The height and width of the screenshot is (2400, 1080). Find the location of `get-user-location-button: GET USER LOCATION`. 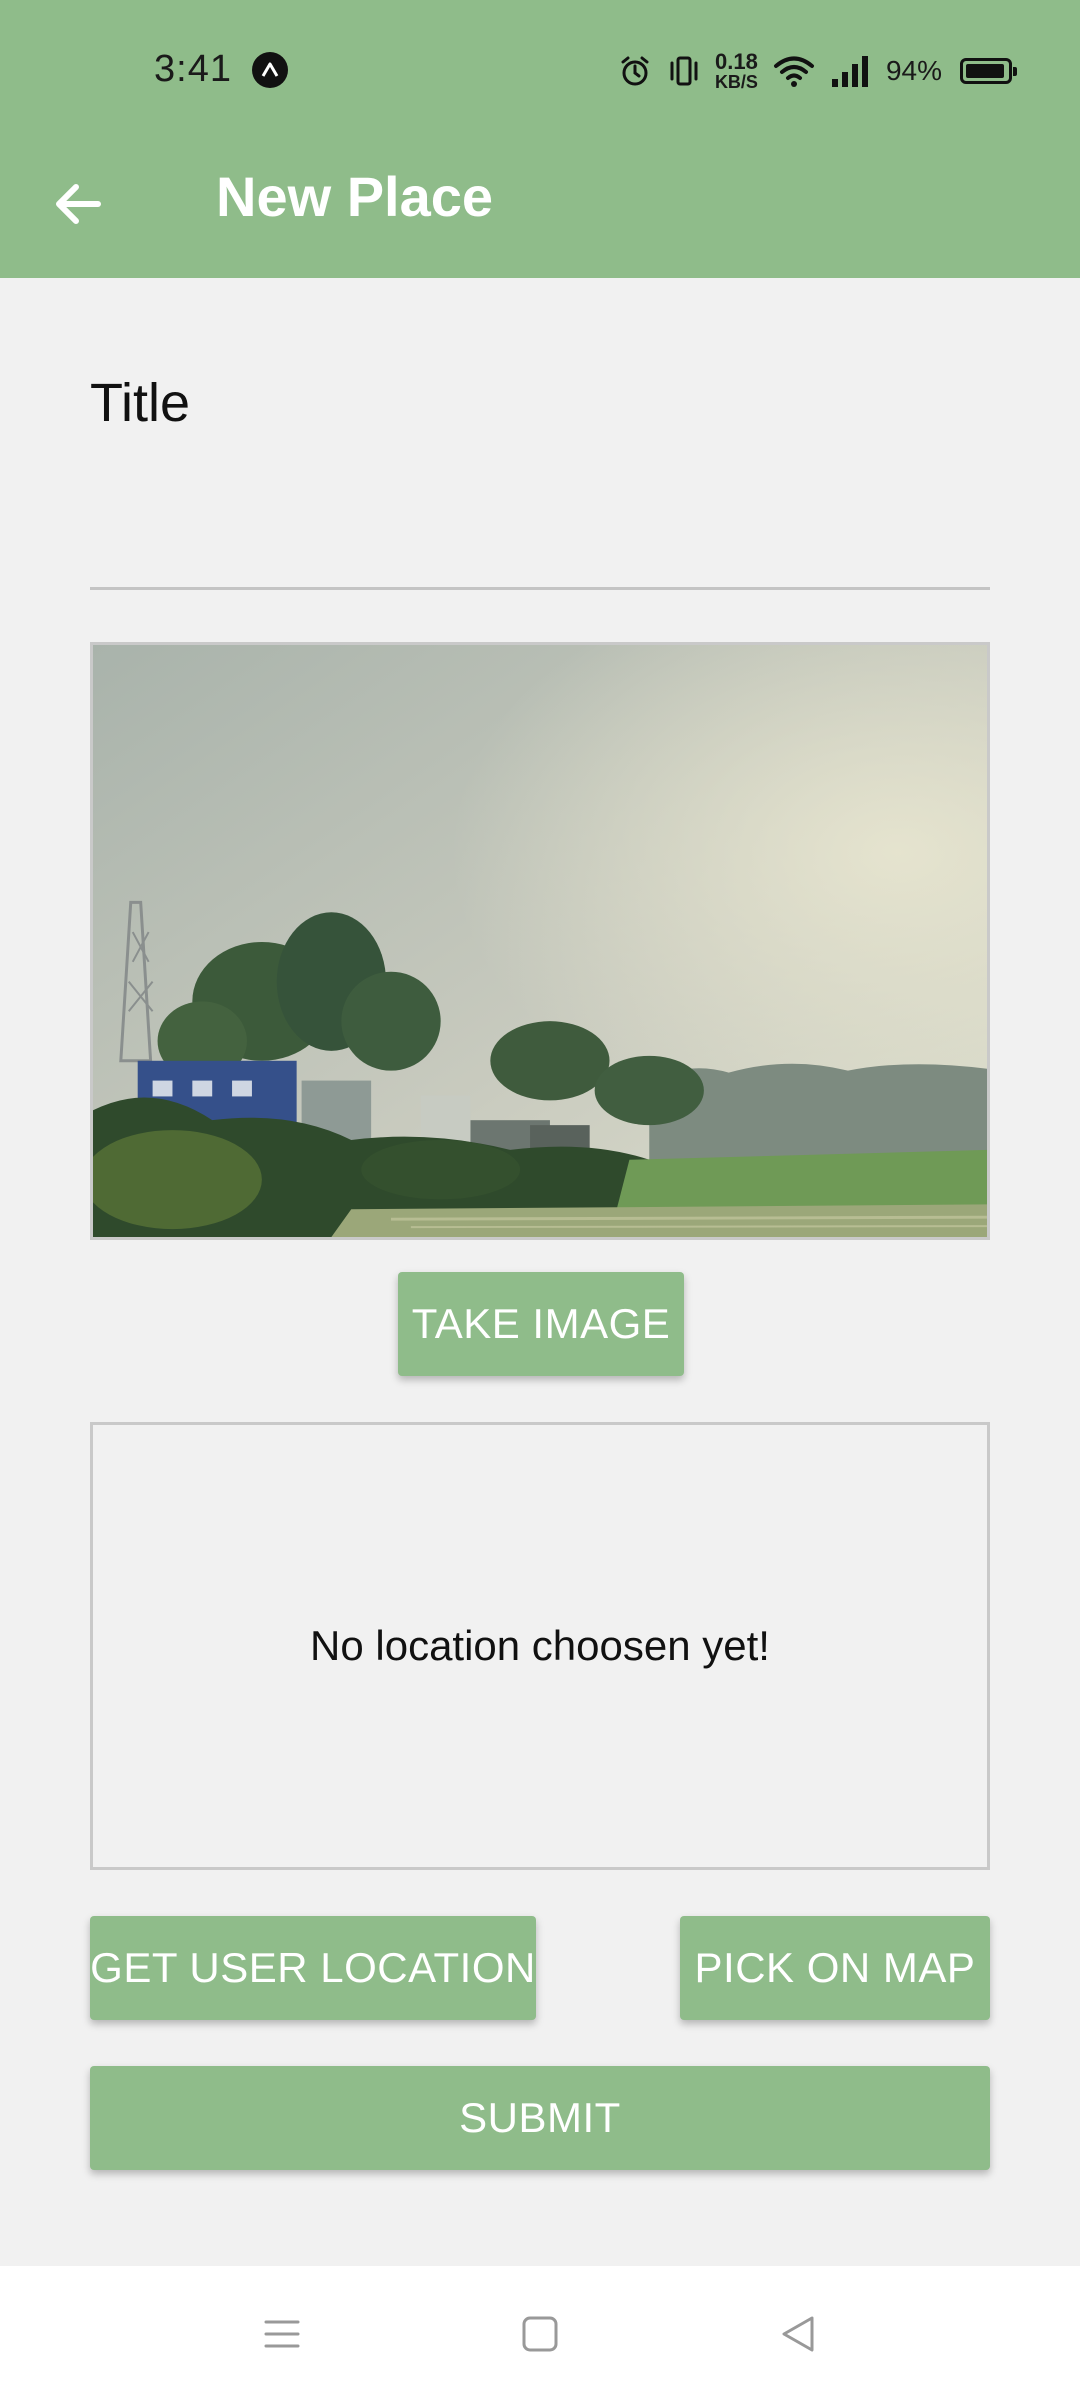

get-user-location-button: GET USER LOCATION is located at coordinates (313, 1968).